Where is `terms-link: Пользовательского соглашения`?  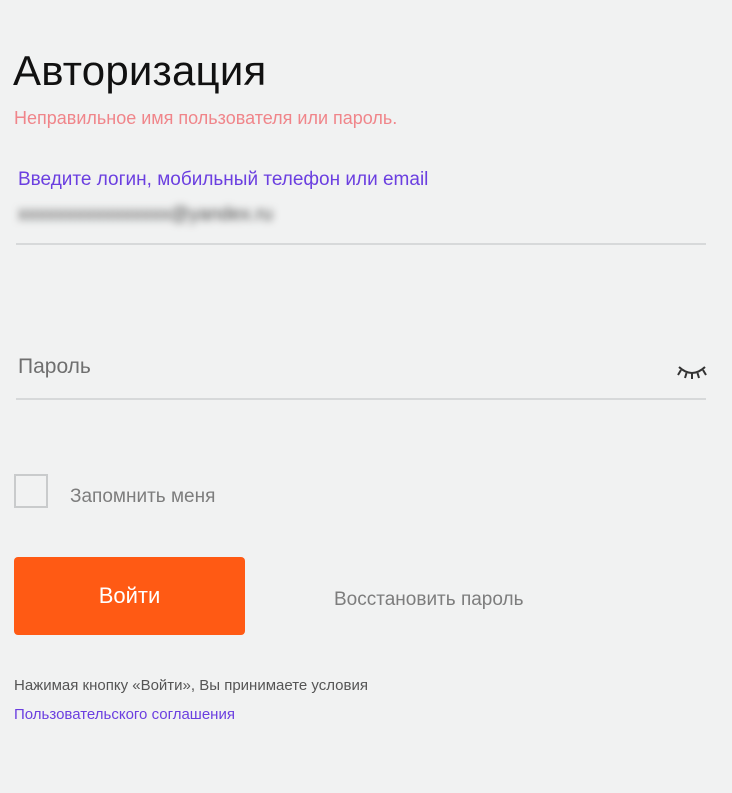
terms-link: Пользовательского соглашения is located at coordinates (124, 714).